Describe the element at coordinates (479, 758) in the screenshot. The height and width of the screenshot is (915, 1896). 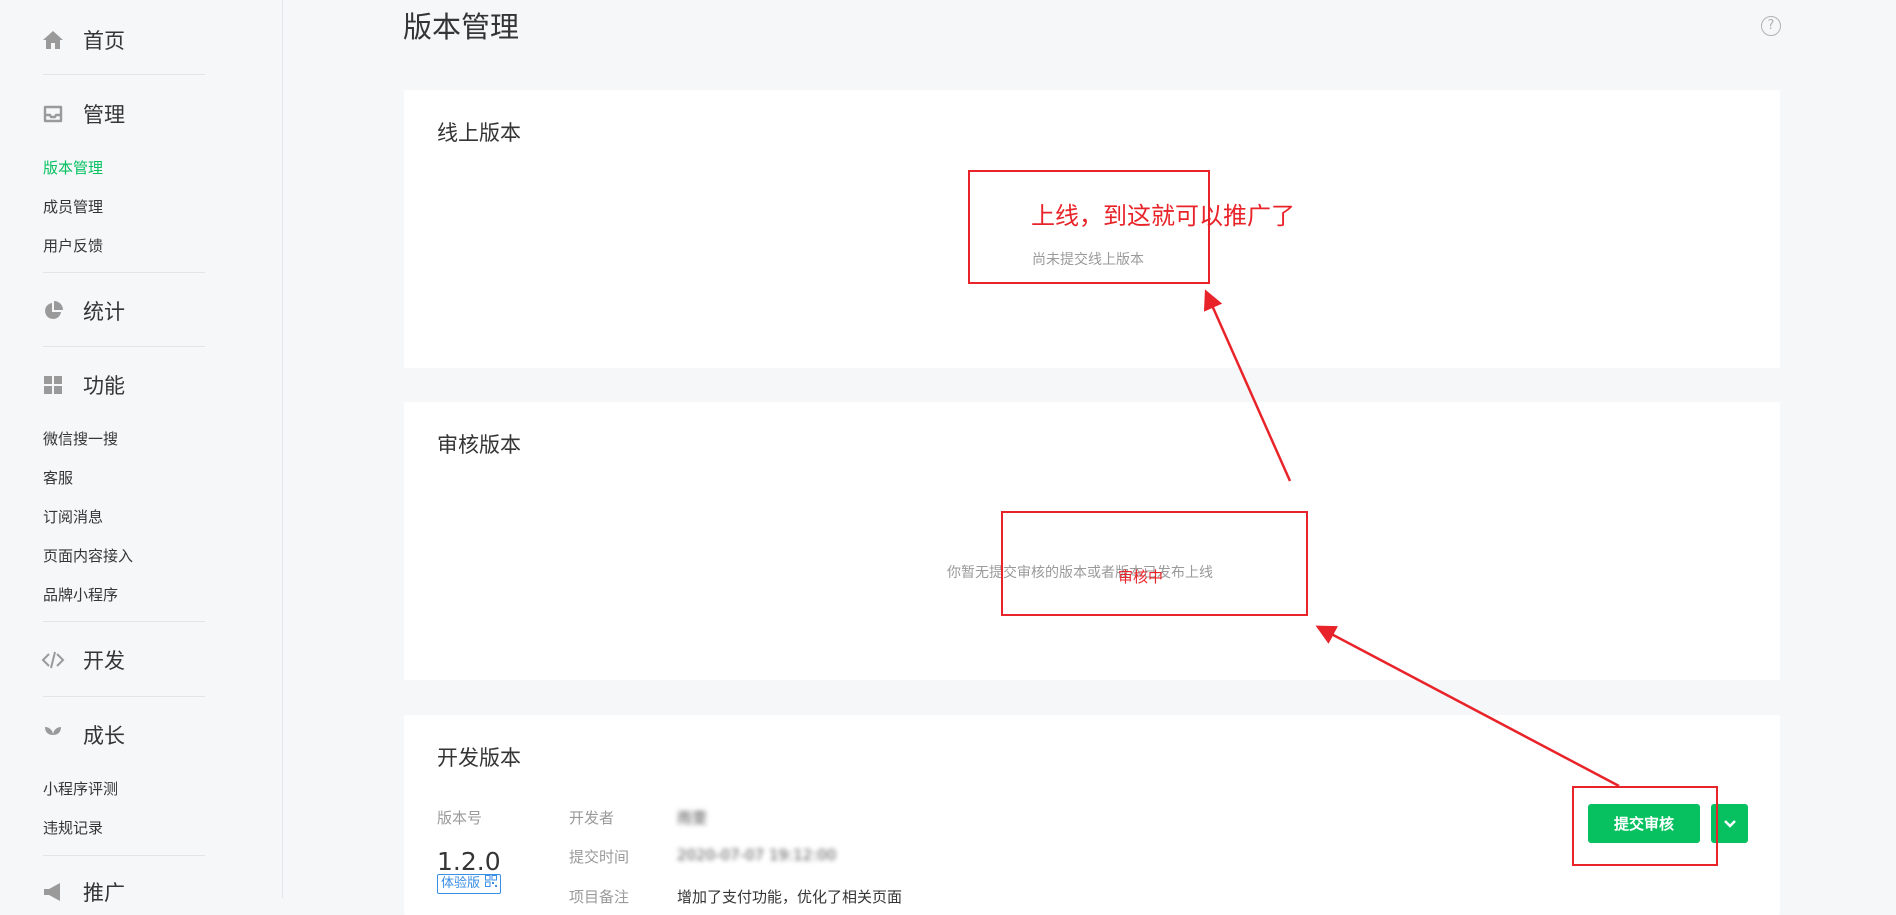
I see `card-title: 开发版本` at that location.